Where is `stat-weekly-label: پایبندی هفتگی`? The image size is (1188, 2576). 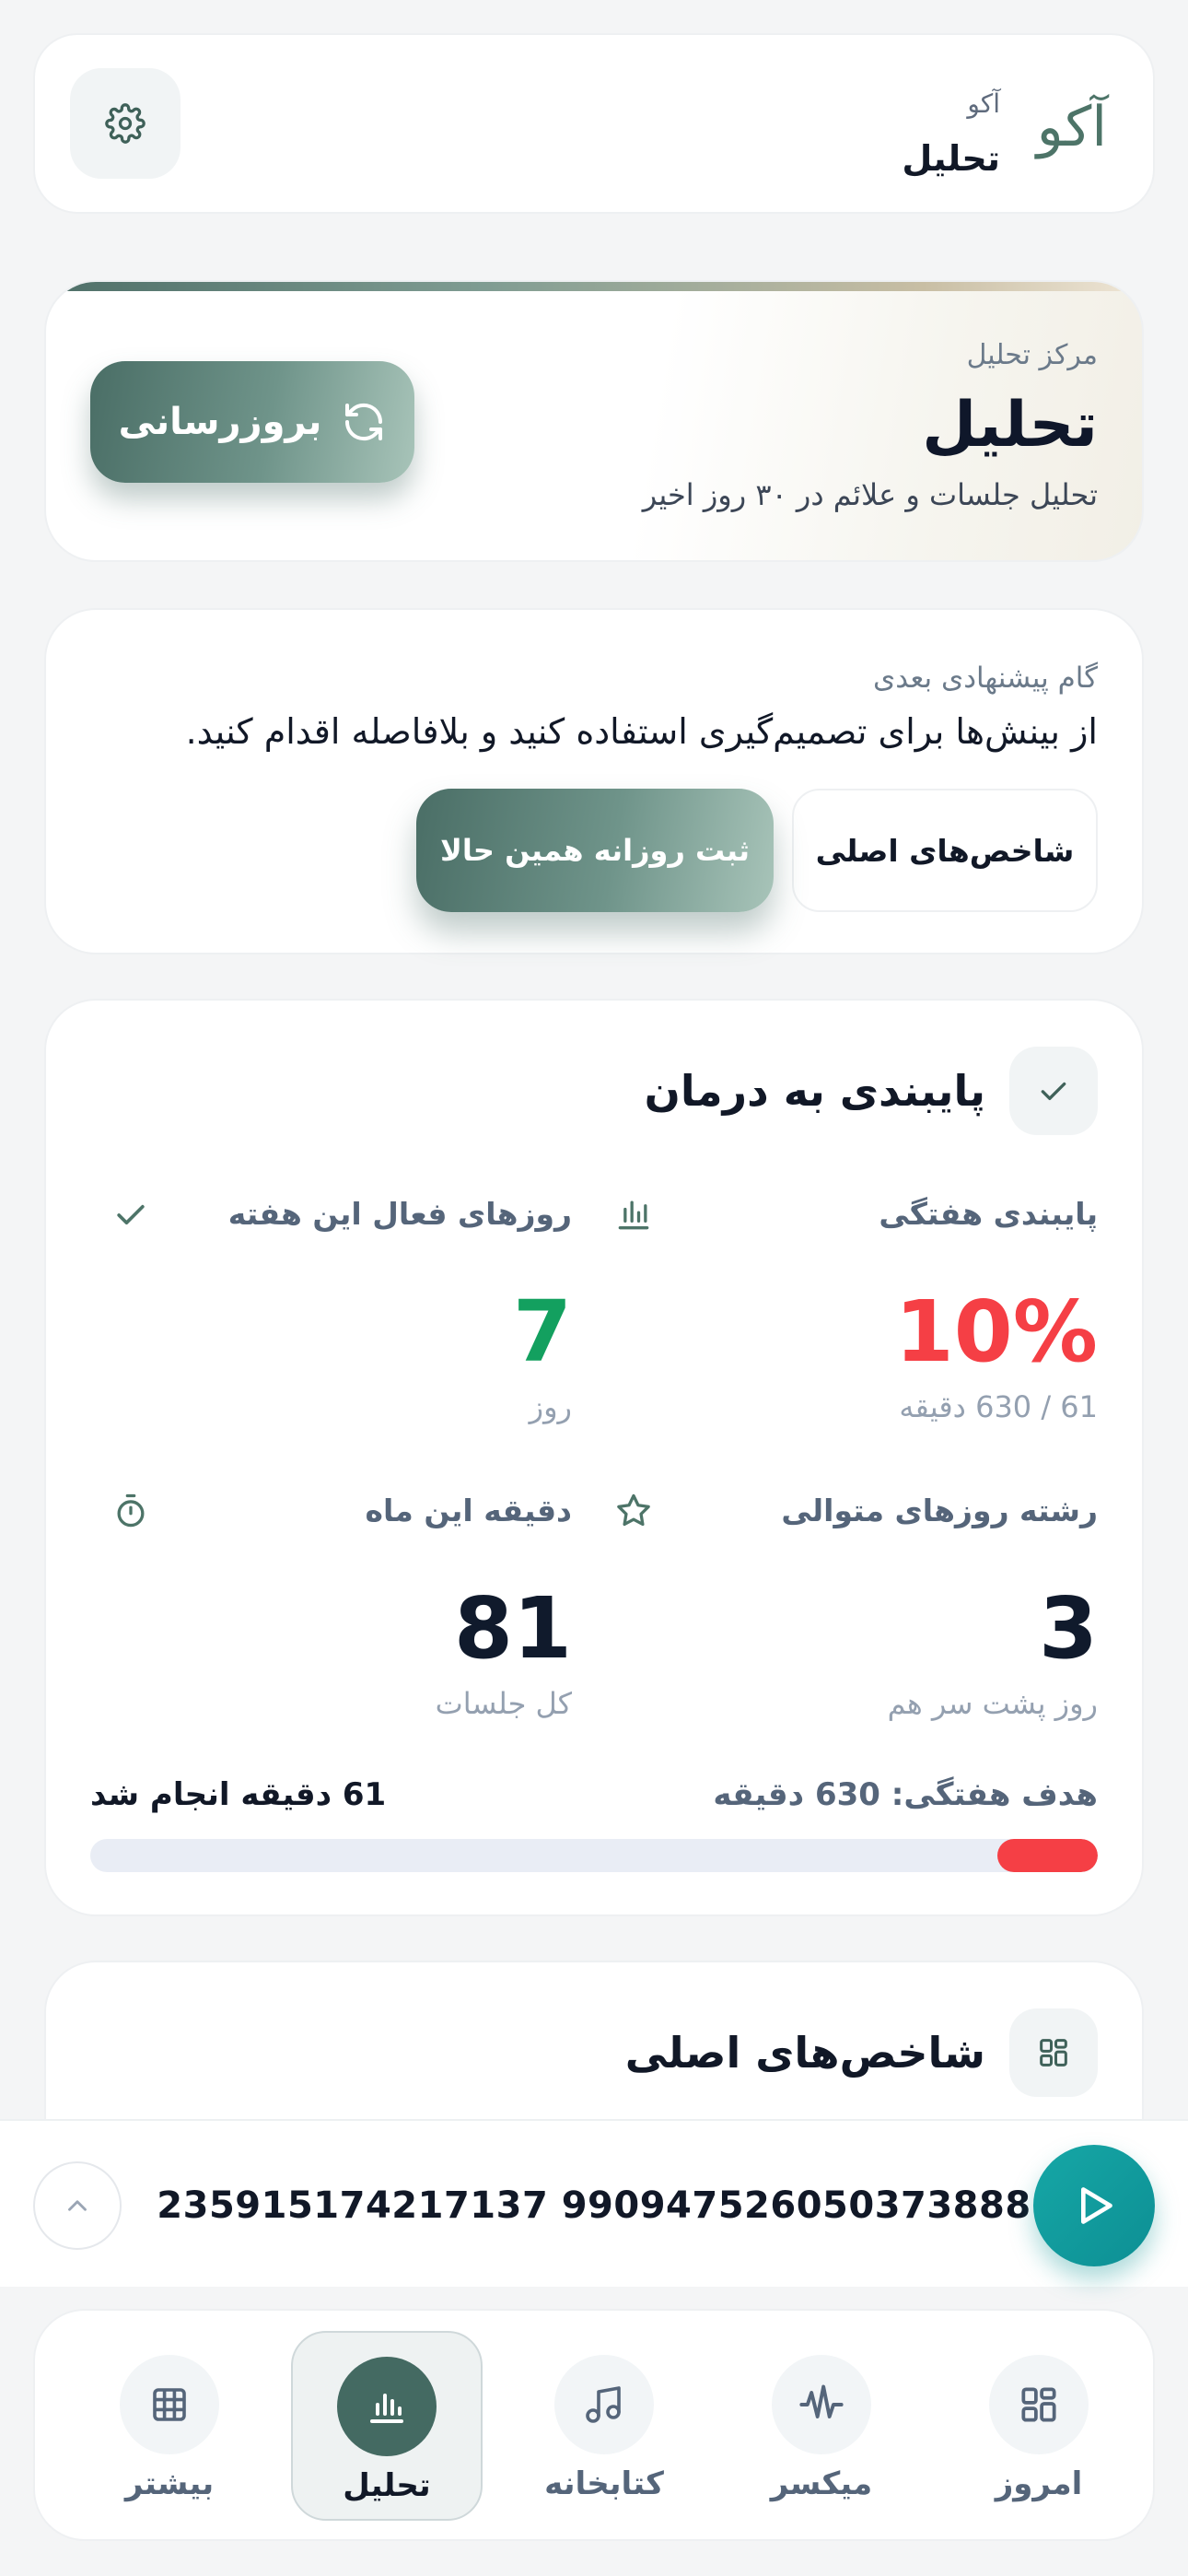
stat-weekly-label: پایبندی هفتگی is located at coordinates (988, 1214).